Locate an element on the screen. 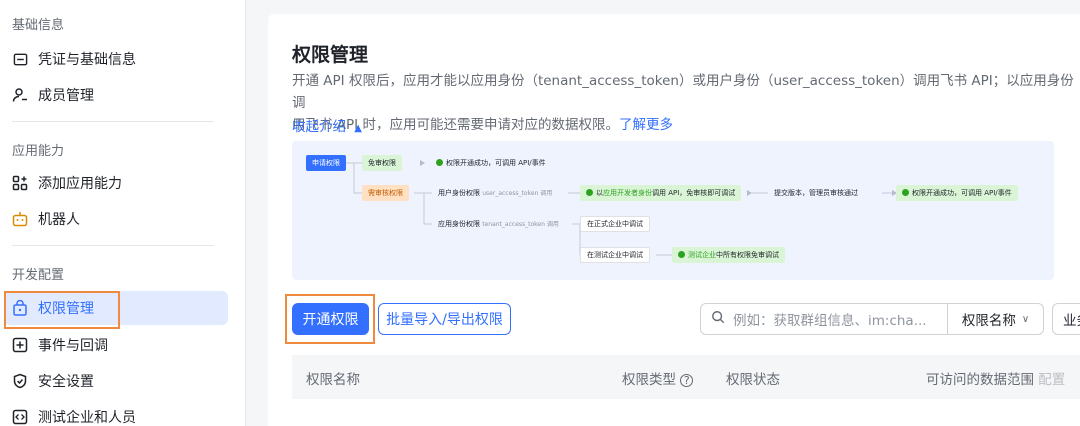  robot-icon is located at coordinates (20, 219).